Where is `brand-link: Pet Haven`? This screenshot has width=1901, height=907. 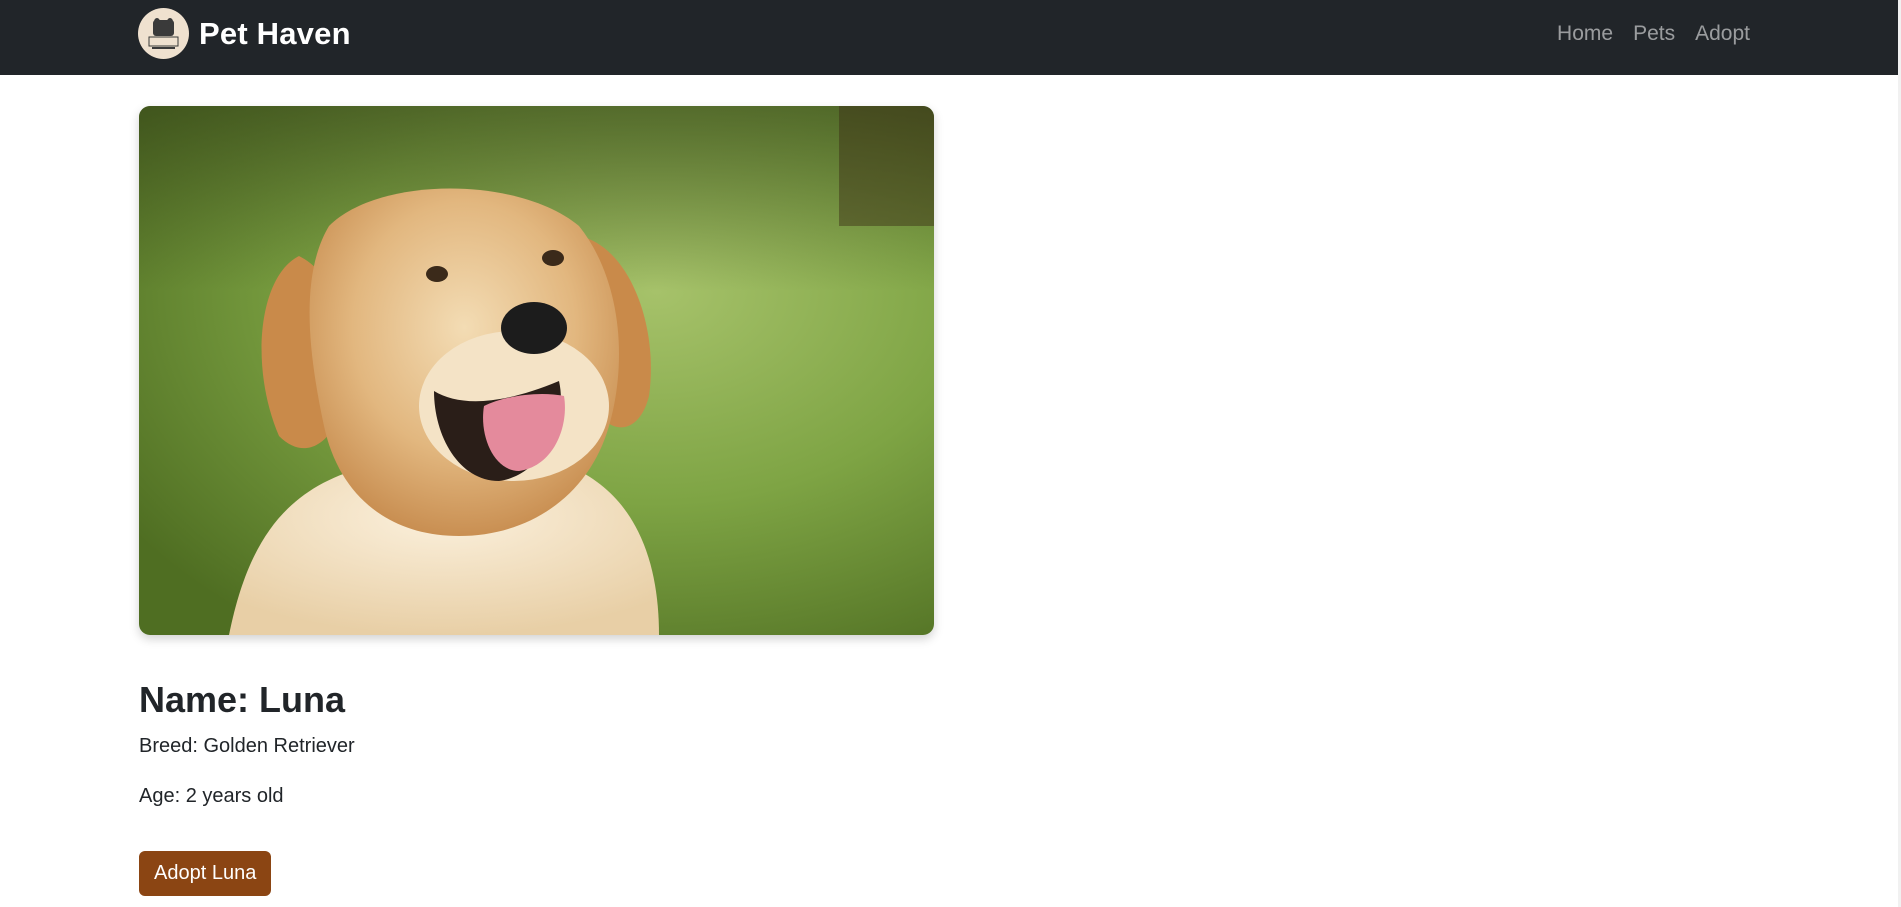
brand-link: Pet Haven is located at coordinates (244, 33).